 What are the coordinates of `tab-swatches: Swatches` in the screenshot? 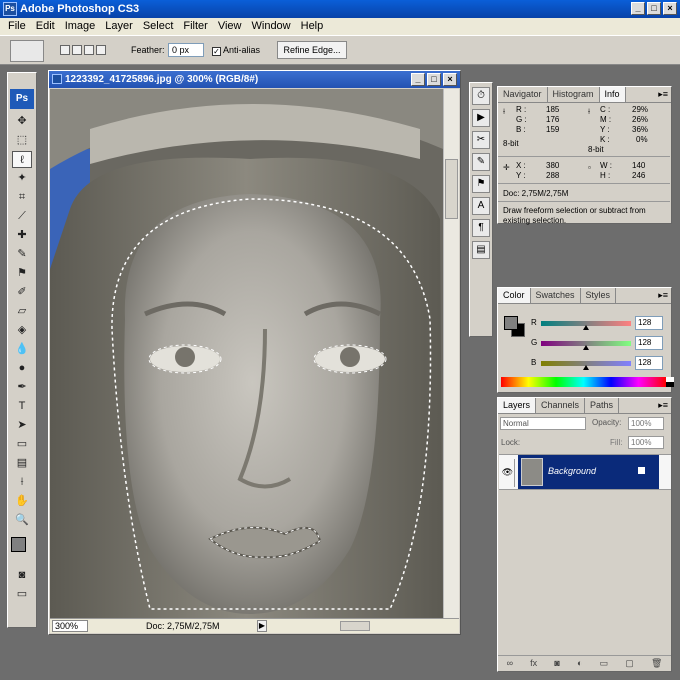 It's located at (556, 295).